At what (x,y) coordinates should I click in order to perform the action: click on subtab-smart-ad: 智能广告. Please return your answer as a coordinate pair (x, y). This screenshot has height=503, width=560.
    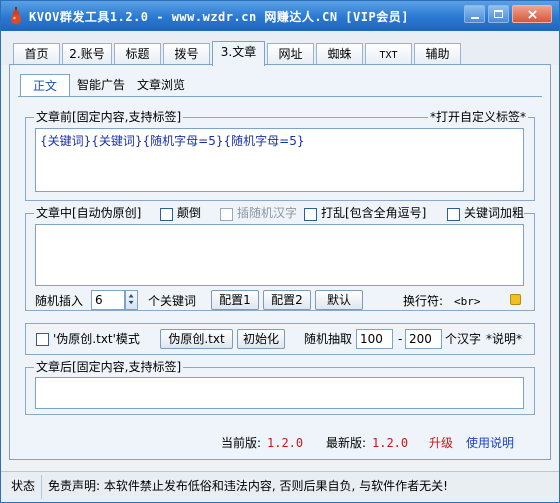
    Looking at the image, I should click on (101, 85).